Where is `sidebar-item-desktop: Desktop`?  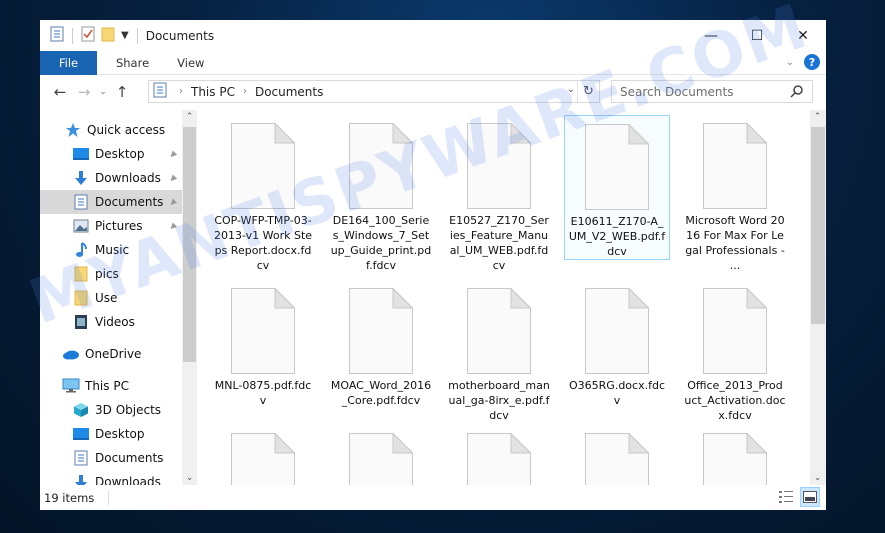
sidebar-item-desktop: Desktop is located at coordinates (111, 434).